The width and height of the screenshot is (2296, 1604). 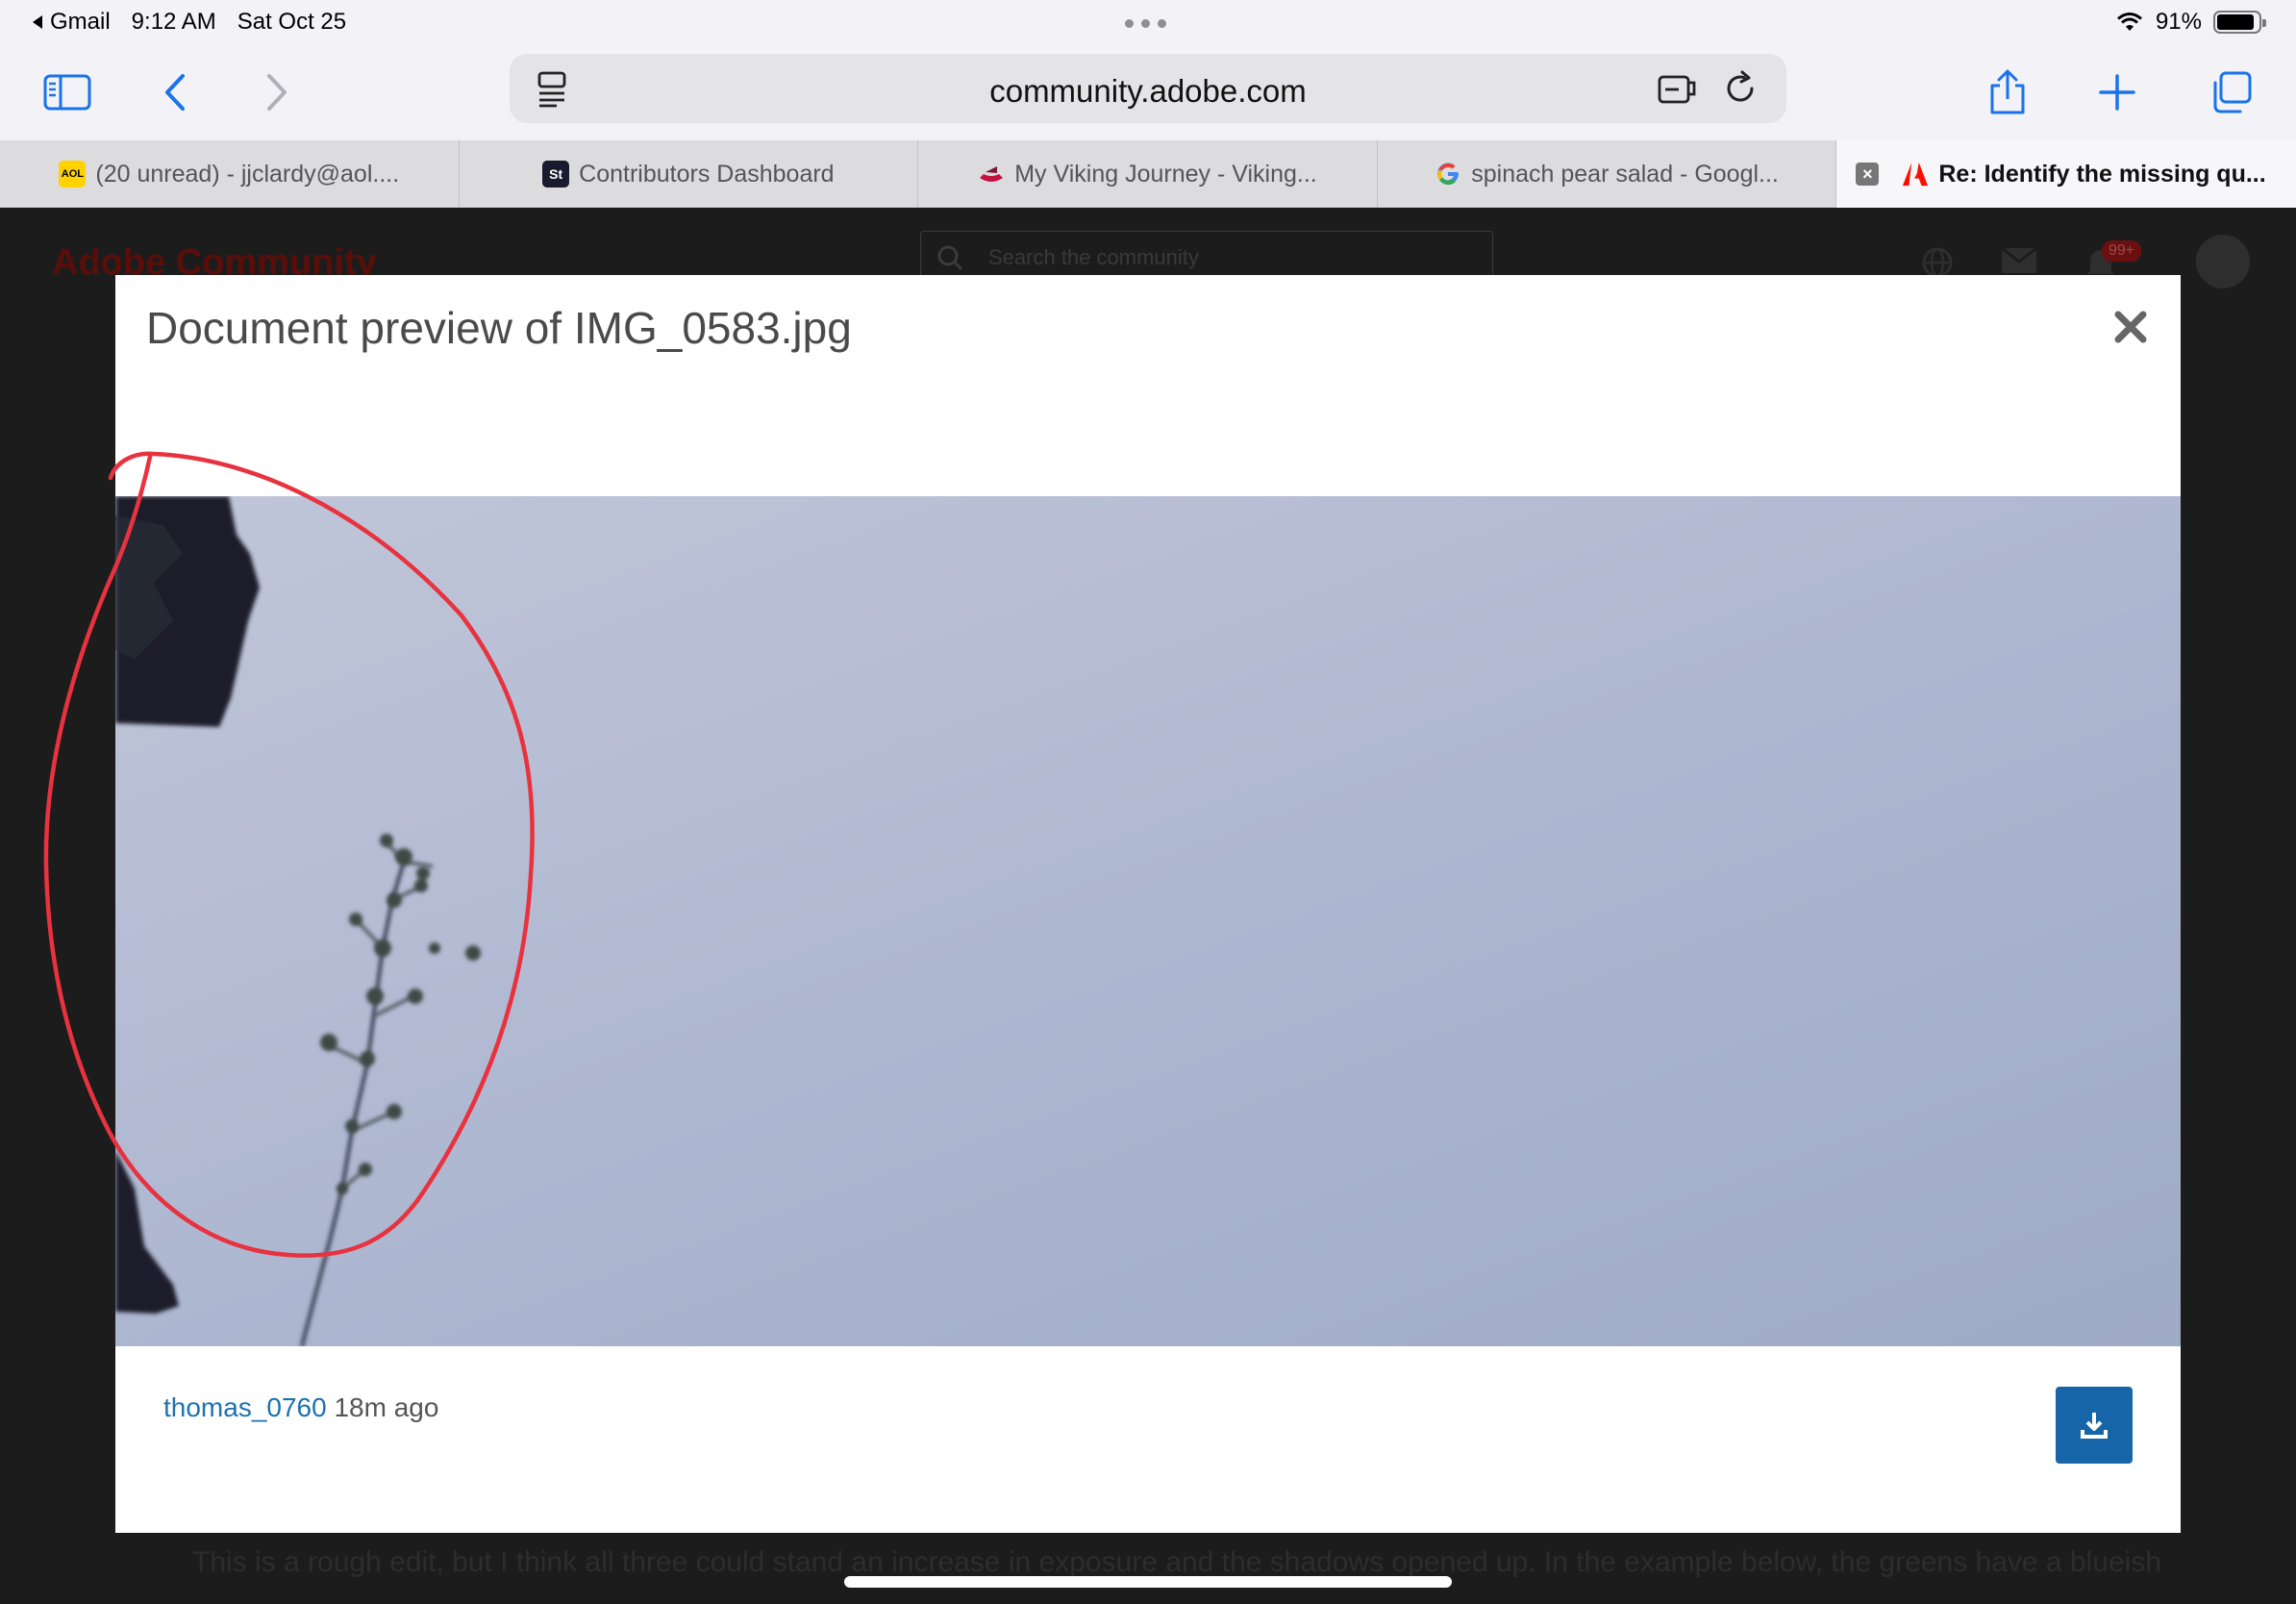 What do you see at coordinates (1740, 91) in the screenshot?
I see `reload-icon` at bounding box center [1740, 91].